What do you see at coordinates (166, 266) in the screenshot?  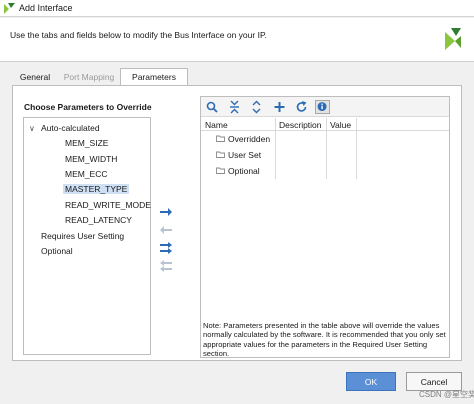 I see `arrow-left-all-icon` at bounding box center [166, 266].